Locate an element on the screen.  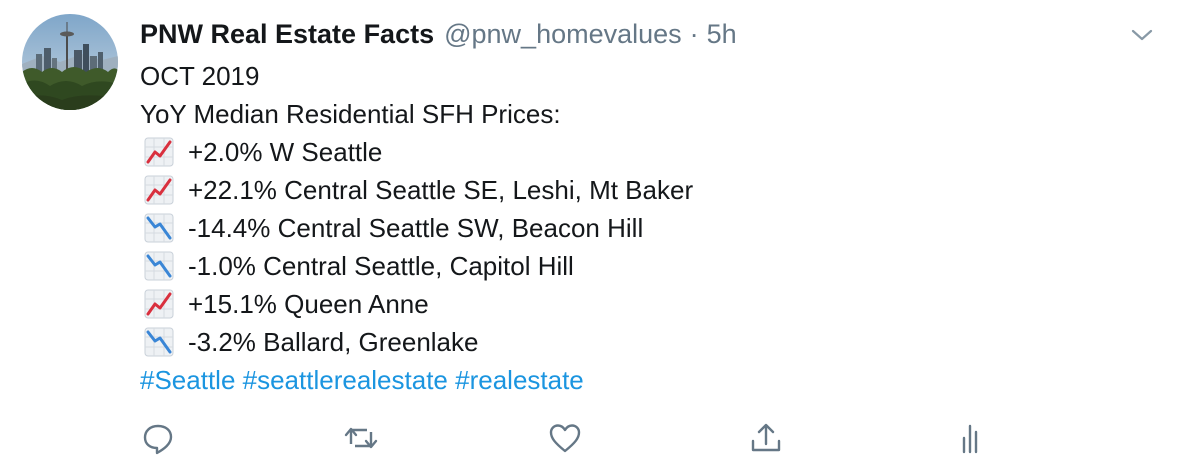
tweet-line-text: -3.2% Ballard, Greenlake is located at coordinates (333, 342).